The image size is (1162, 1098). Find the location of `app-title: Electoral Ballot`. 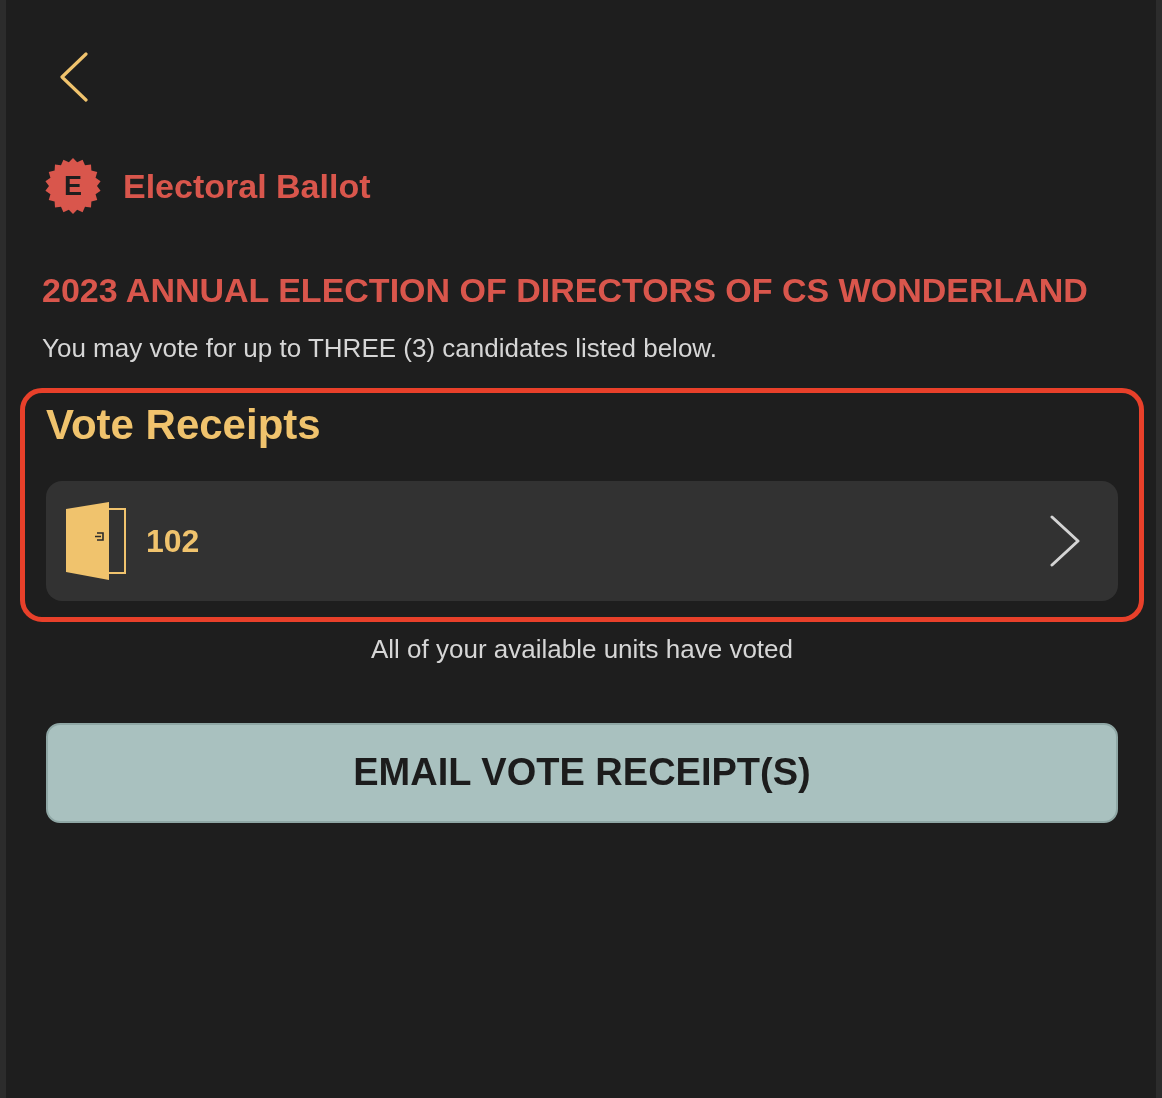

app-title: Electoral Ballot is located at coordinates (247, 186).